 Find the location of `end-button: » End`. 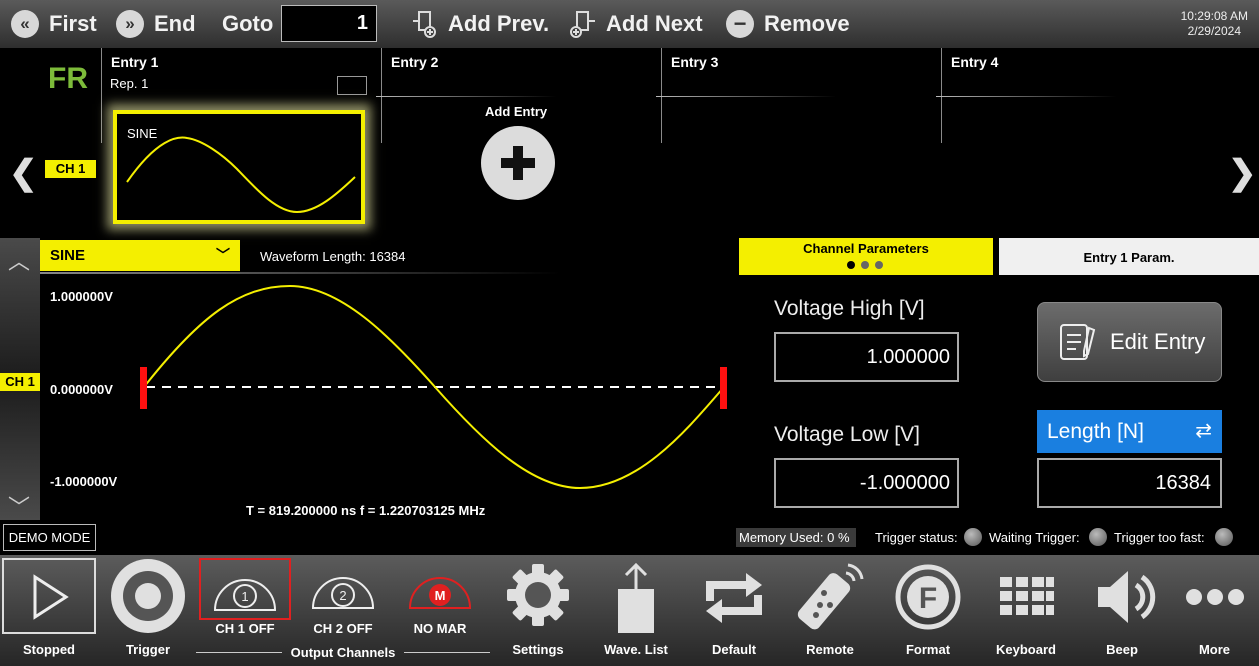

end-button: » End is located at coordinates (156, 24).